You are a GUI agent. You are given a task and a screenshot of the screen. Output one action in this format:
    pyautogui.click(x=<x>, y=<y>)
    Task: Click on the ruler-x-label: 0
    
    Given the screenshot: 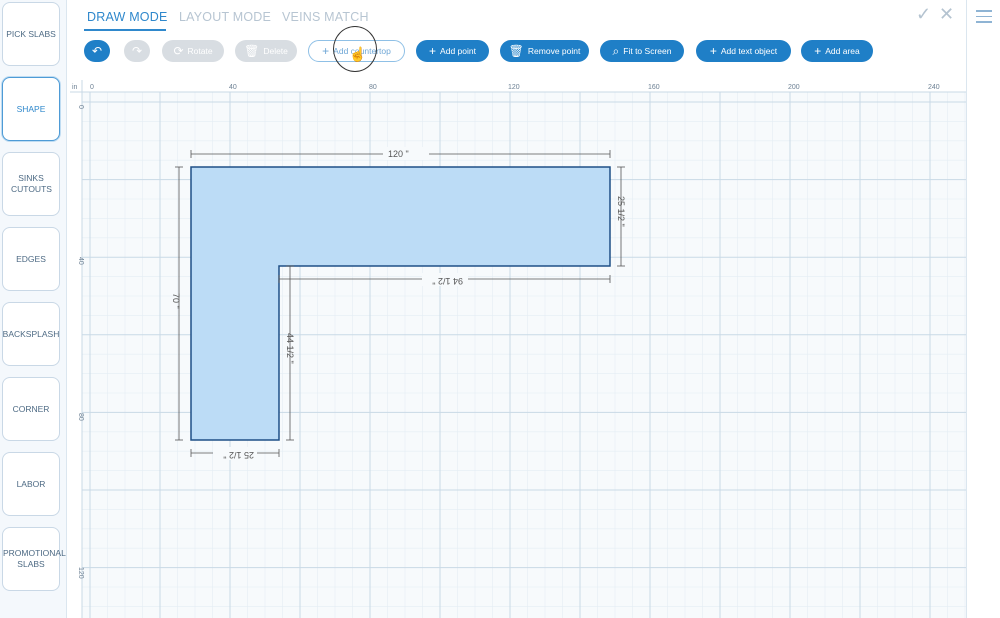 What is the action you would take?
    pyautogui.click(x=92, y=87)
    